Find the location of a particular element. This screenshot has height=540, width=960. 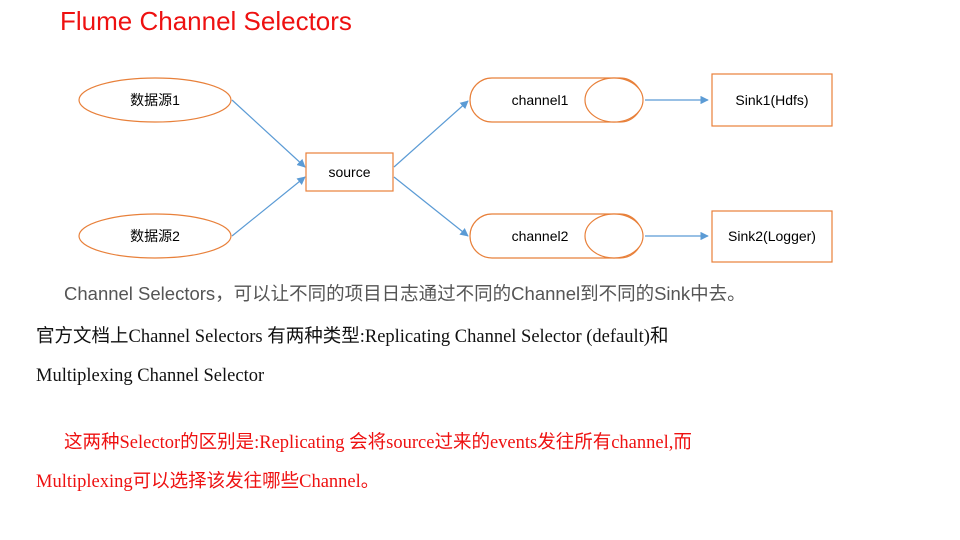

source-node-label: source is located at coordinates (349, 172).